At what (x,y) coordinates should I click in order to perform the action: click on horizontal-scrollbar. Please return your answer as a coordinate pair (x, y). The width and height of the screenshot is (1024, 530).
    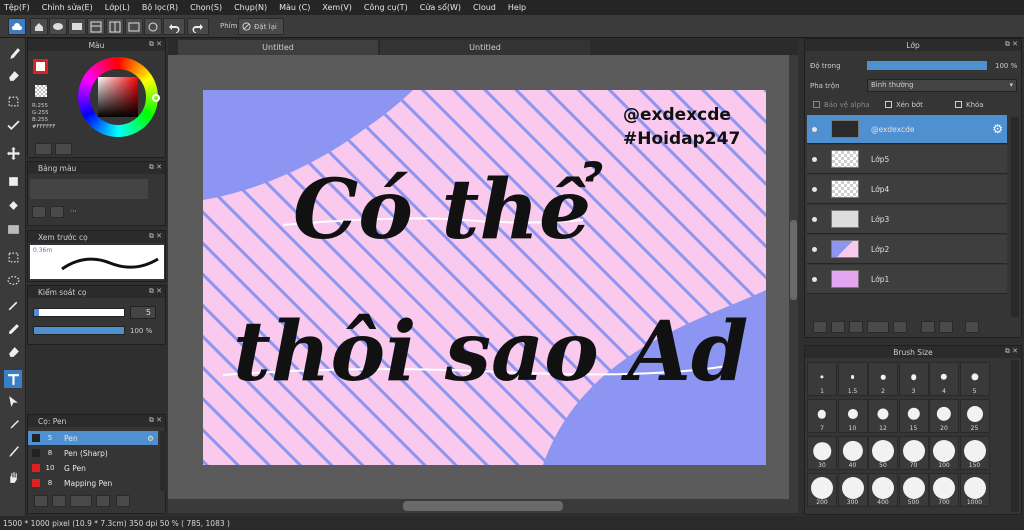
    Looking at the image, I should click on (483, 506).